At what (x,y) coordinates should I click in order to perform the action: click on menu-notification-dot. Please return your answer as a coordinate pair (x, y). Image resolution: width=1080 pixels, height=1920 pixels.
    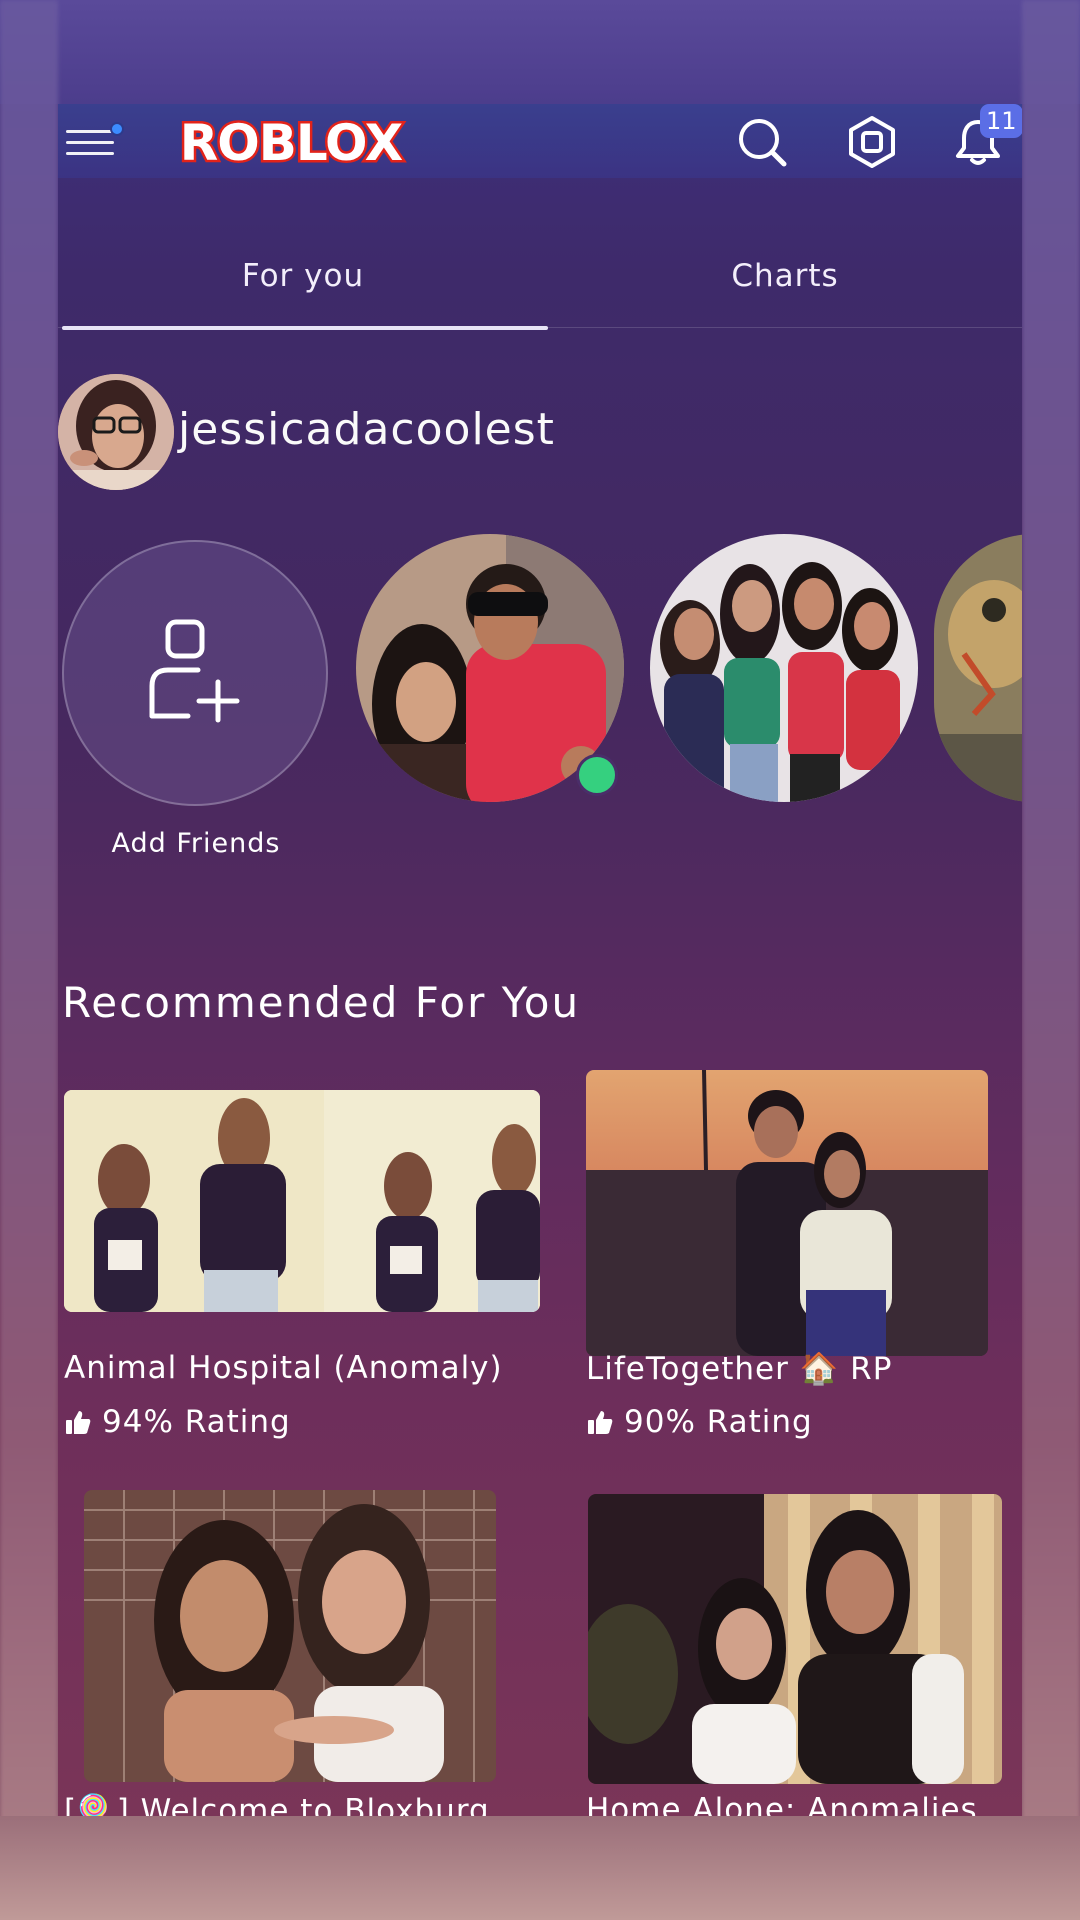
    Looking at the image, I should click on (117, 129).